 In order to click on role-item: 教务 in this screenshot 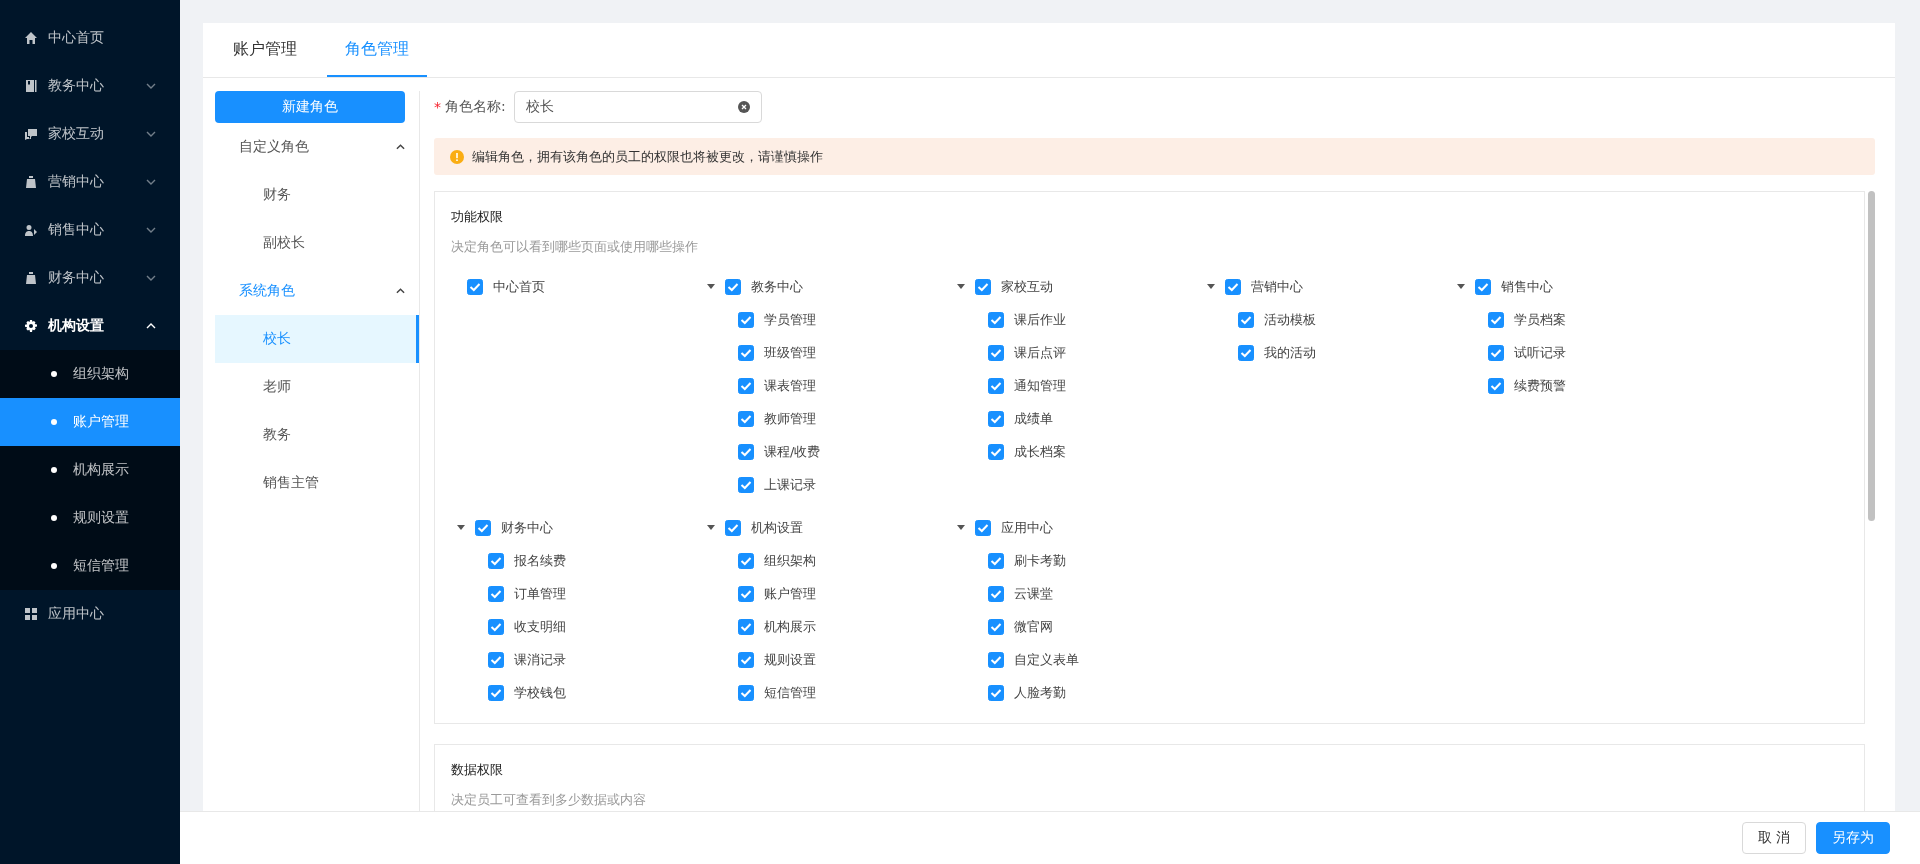, I will do `click(317, 435)`.